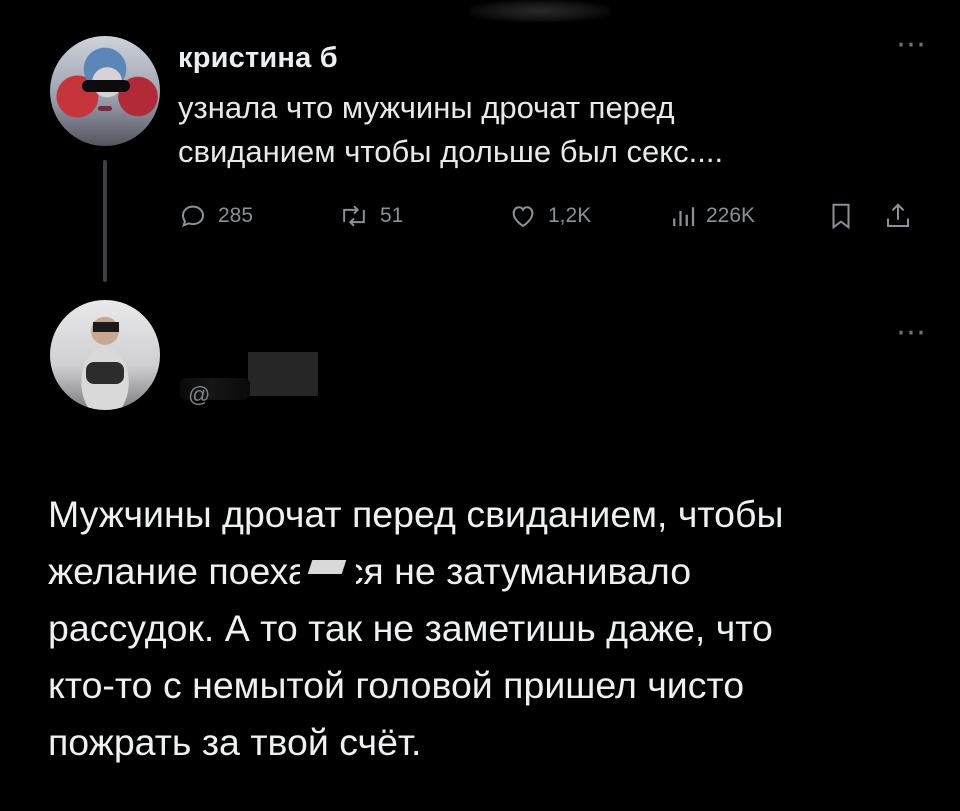 The width and height of the screenshot is (960, 811). I want to click on reply-text-line: рассудок. А то так не заметишь даже, что, so click(410, 628).